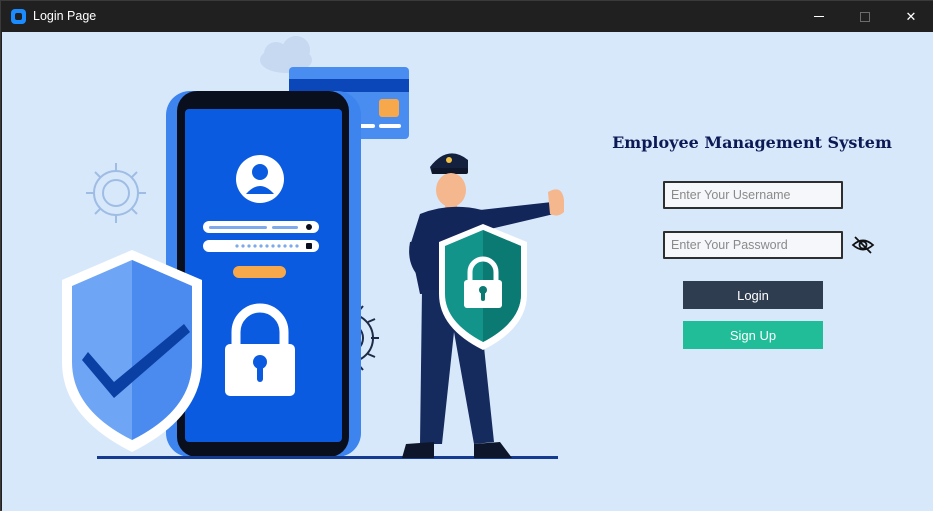 The image size is (933, 511). I want to click on password-input, so click(753, 245).